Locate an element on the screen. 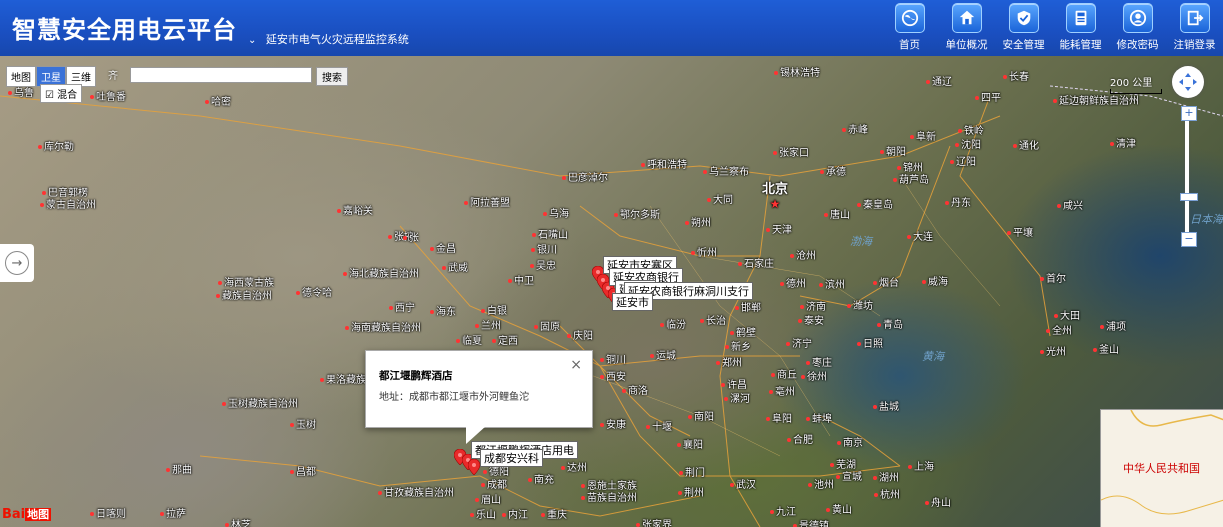 Image resolution: width=1223 pixels, height=527 pixels. city-name: 景德镇 is located at coordinates (814, 524).